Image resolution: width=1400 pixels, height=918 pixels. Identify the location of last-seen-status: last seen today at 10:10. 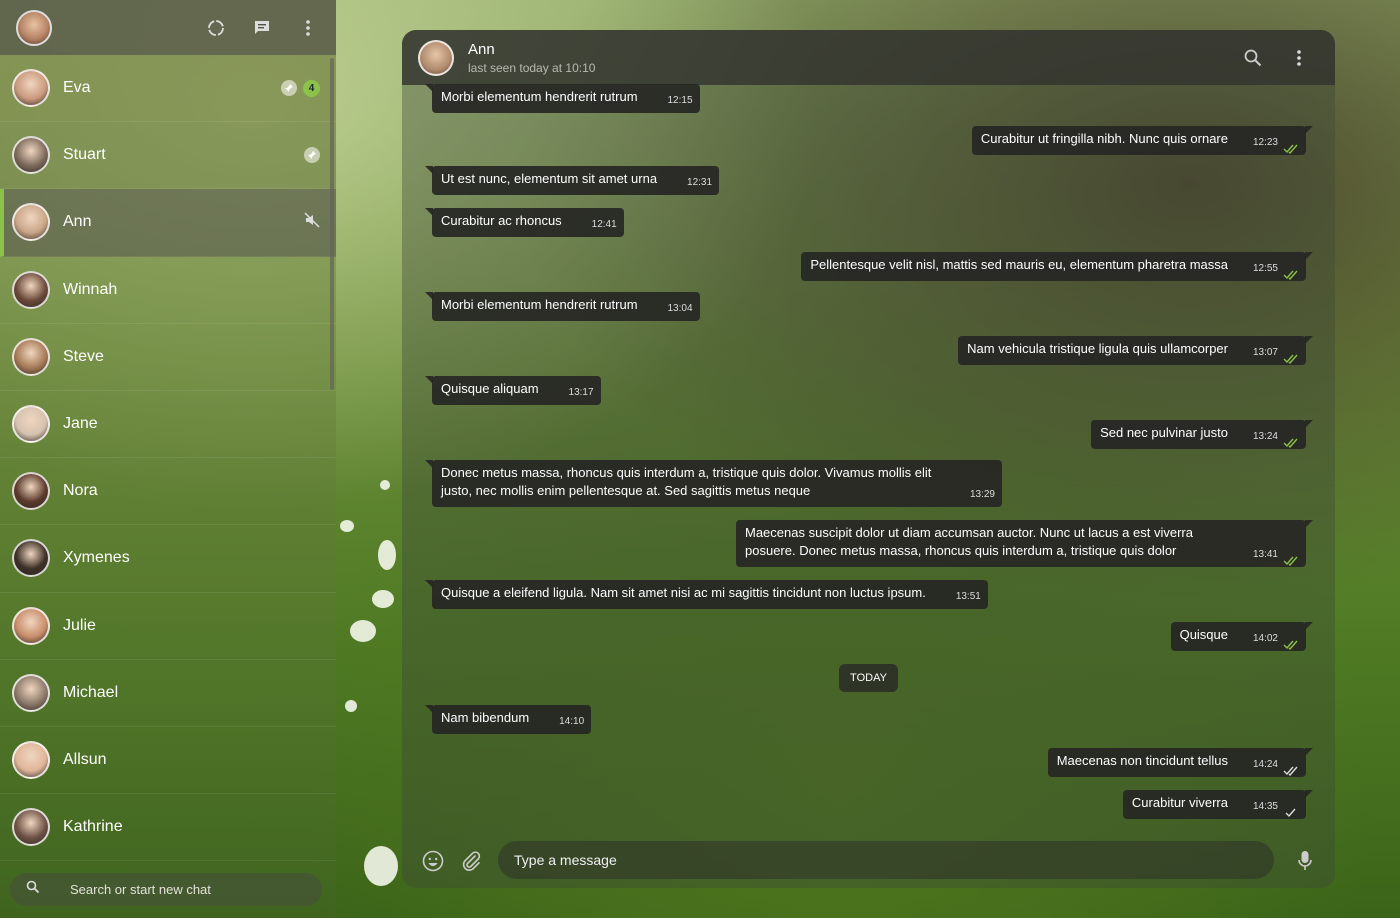
(532, 67).